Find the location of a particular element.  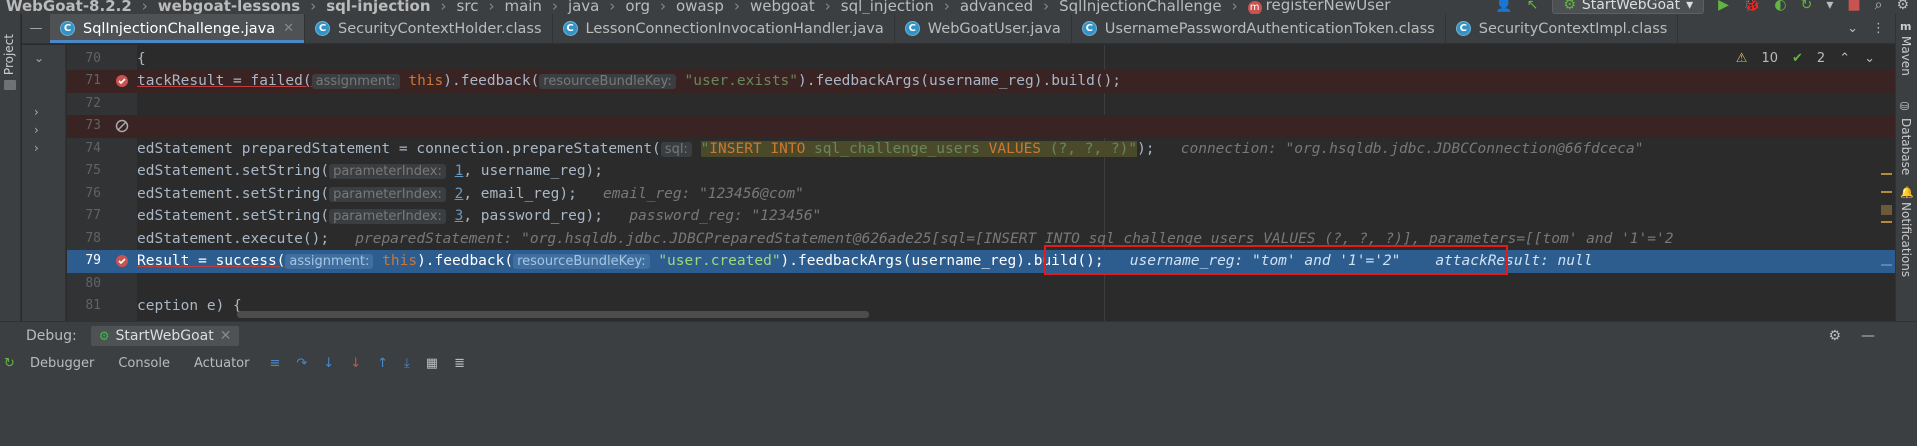

breadcrumb-item: advanced is located at coordinates (996, 7).